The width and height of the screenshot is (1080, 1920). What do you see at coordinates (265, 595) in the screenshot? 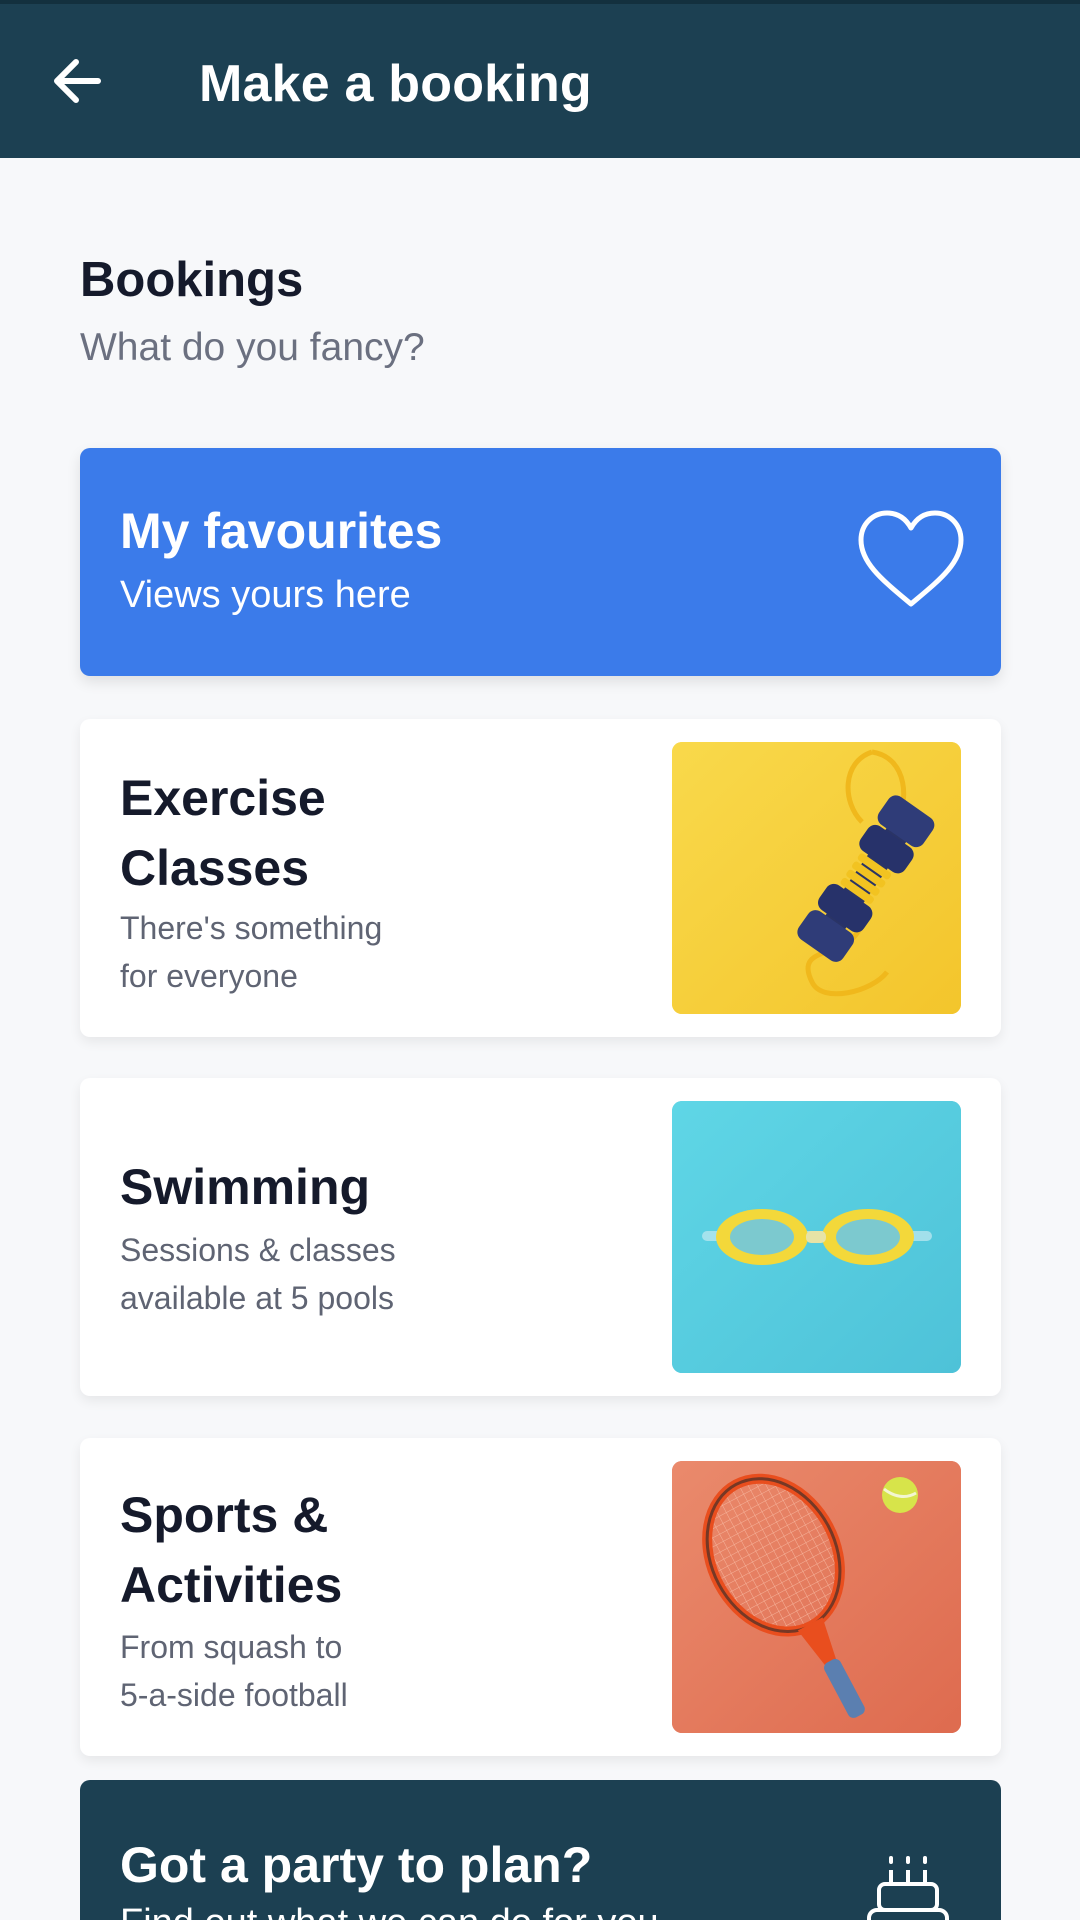
I see `favourites-subtitle: Views yours here` at bounding box center [265, 595].